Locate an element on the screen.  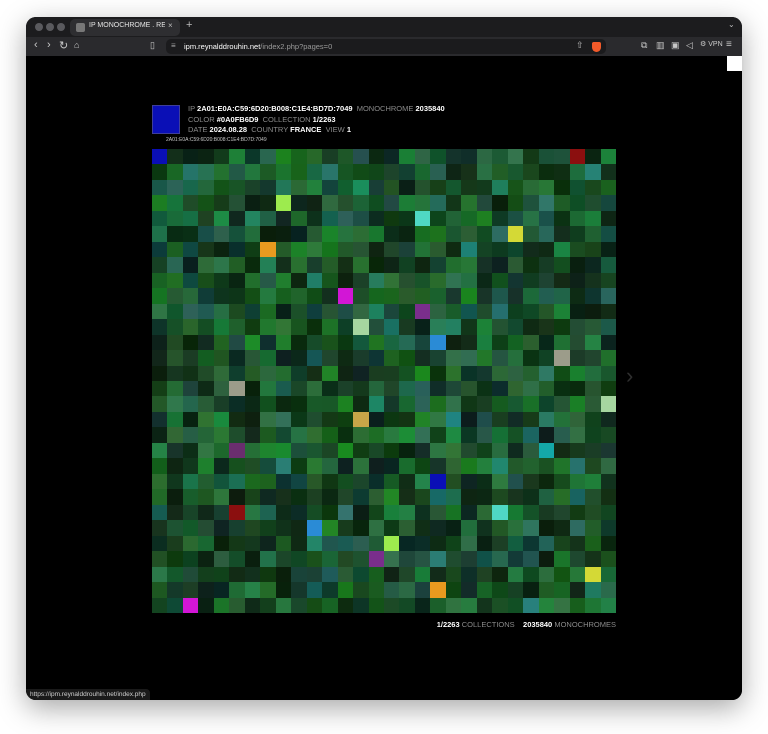
reload-icon: ↻ is located at coordinates (63, 45).